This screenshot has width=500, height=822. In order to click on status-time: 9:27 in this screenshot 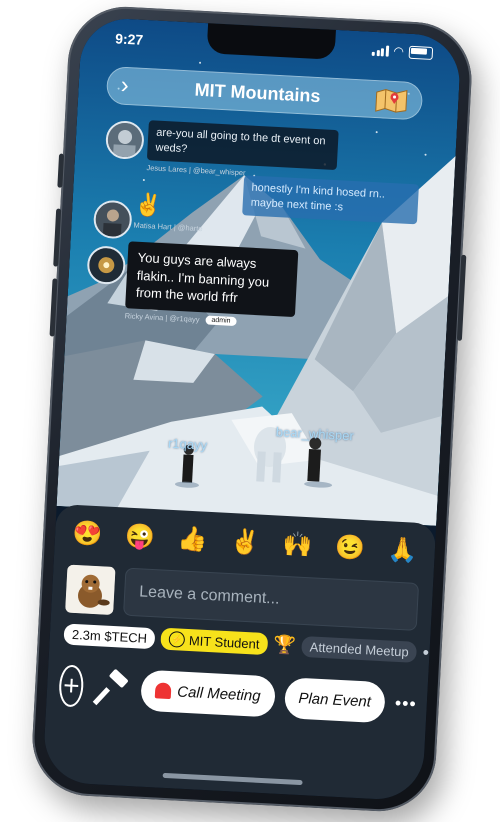, I will do `click(129, 39)`.